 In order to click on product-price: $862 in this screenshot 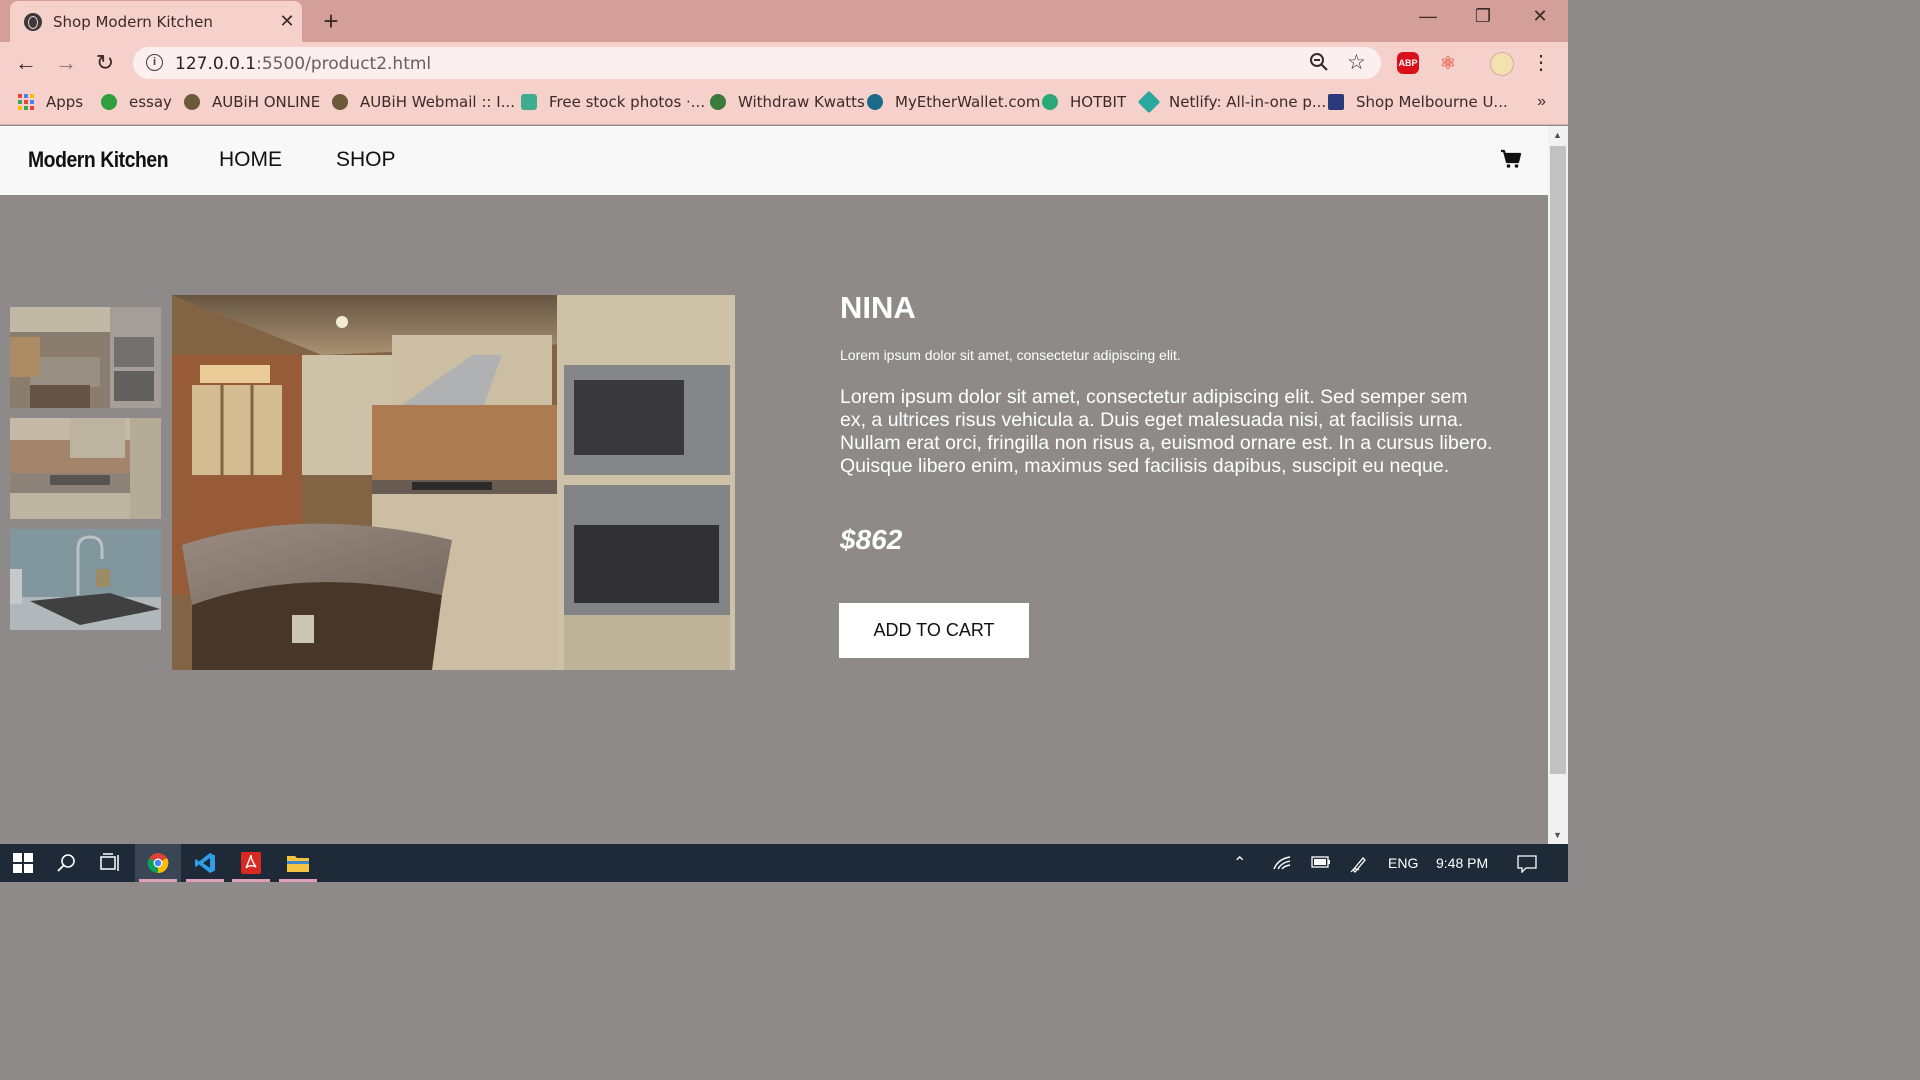, I will do `click(871, 539)`.